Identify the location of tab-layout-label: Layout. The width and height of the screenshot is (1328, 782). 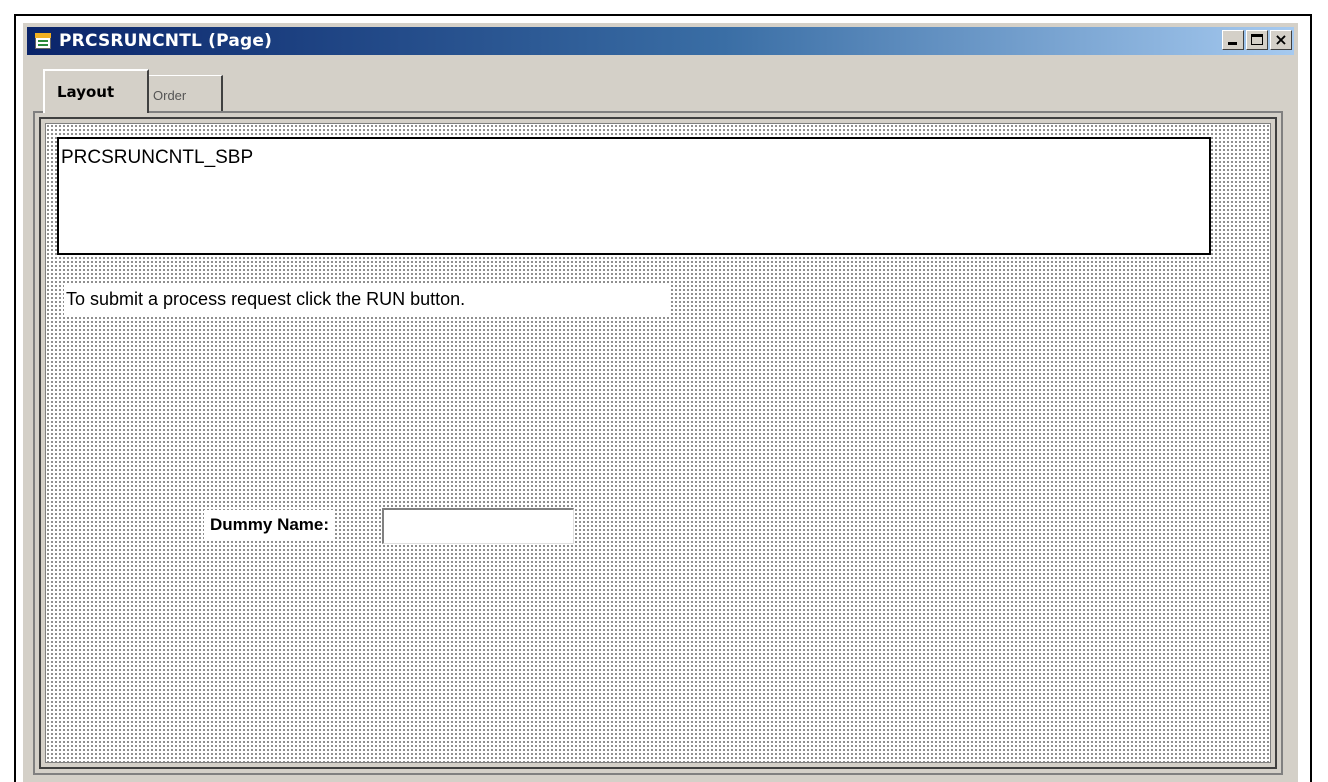
(86, 92).